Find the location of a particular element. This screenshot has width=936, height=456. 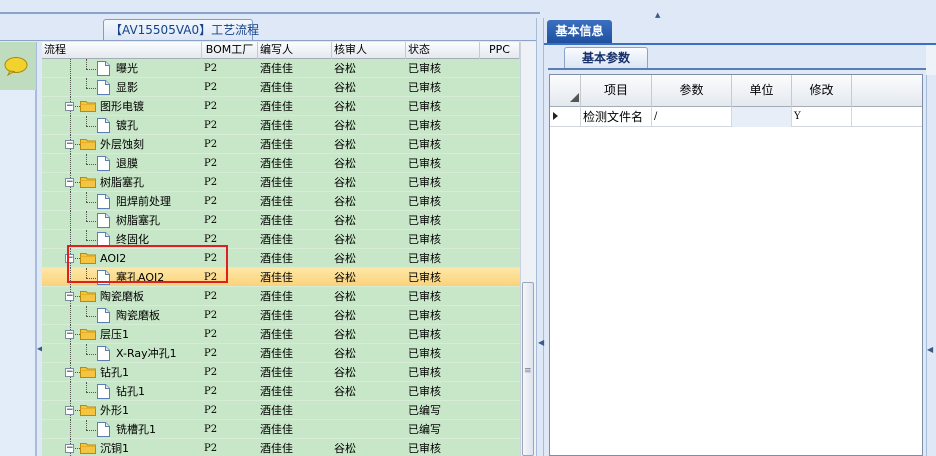

table-row: 显影 P2 酒佳佳 谷松 已审核 is located at coordinates (281, 87).